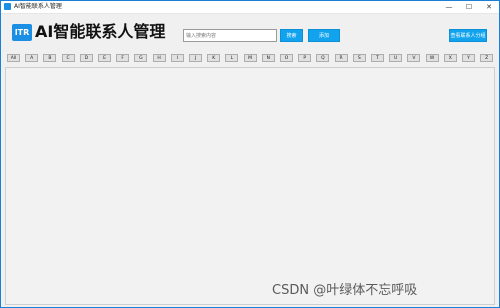 The width and height of the screenshot is (500, 308). Describe the element at coordinates (359, 58) in the screenshot. I see `letter-filter-s: S` at that location.